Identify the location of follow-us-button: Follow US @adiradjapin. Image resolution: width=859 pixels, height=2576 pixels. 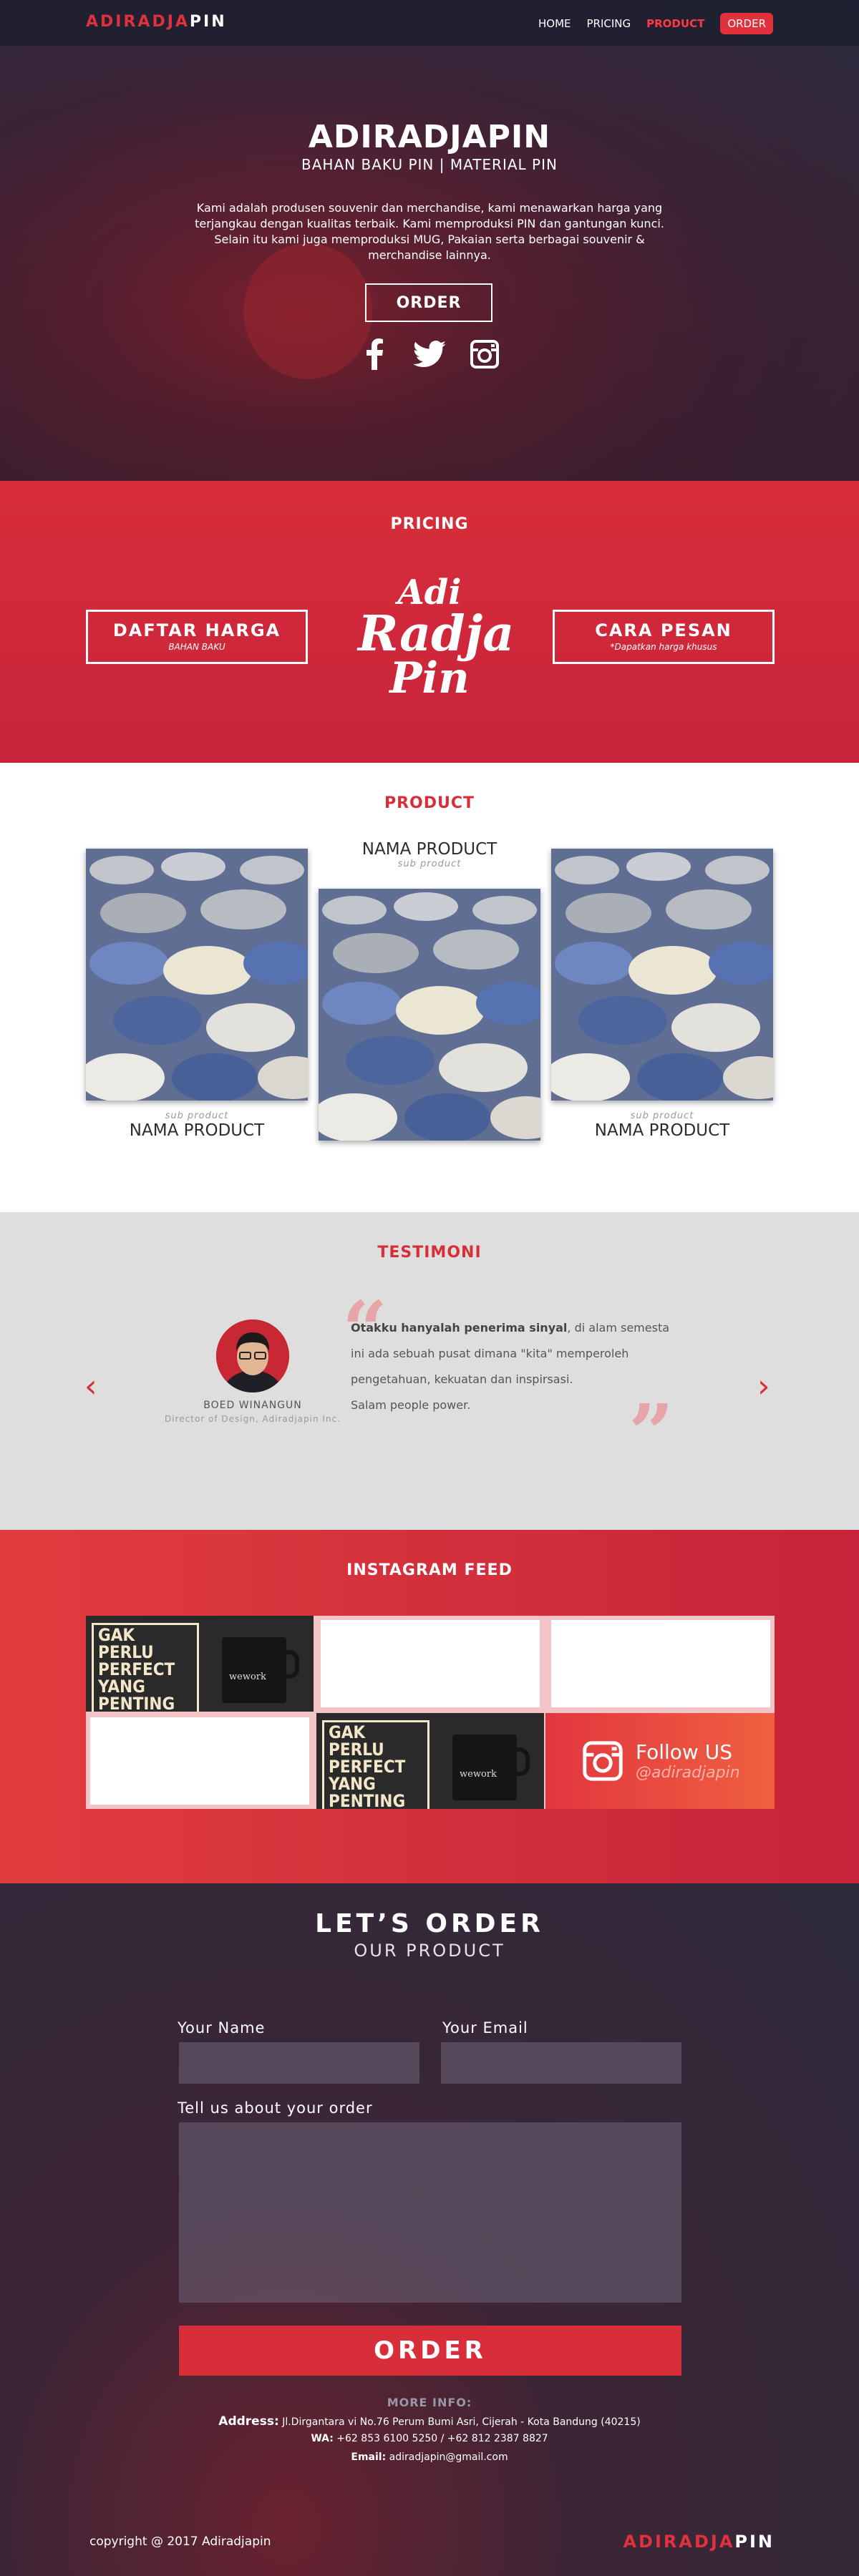
(660, 1761).